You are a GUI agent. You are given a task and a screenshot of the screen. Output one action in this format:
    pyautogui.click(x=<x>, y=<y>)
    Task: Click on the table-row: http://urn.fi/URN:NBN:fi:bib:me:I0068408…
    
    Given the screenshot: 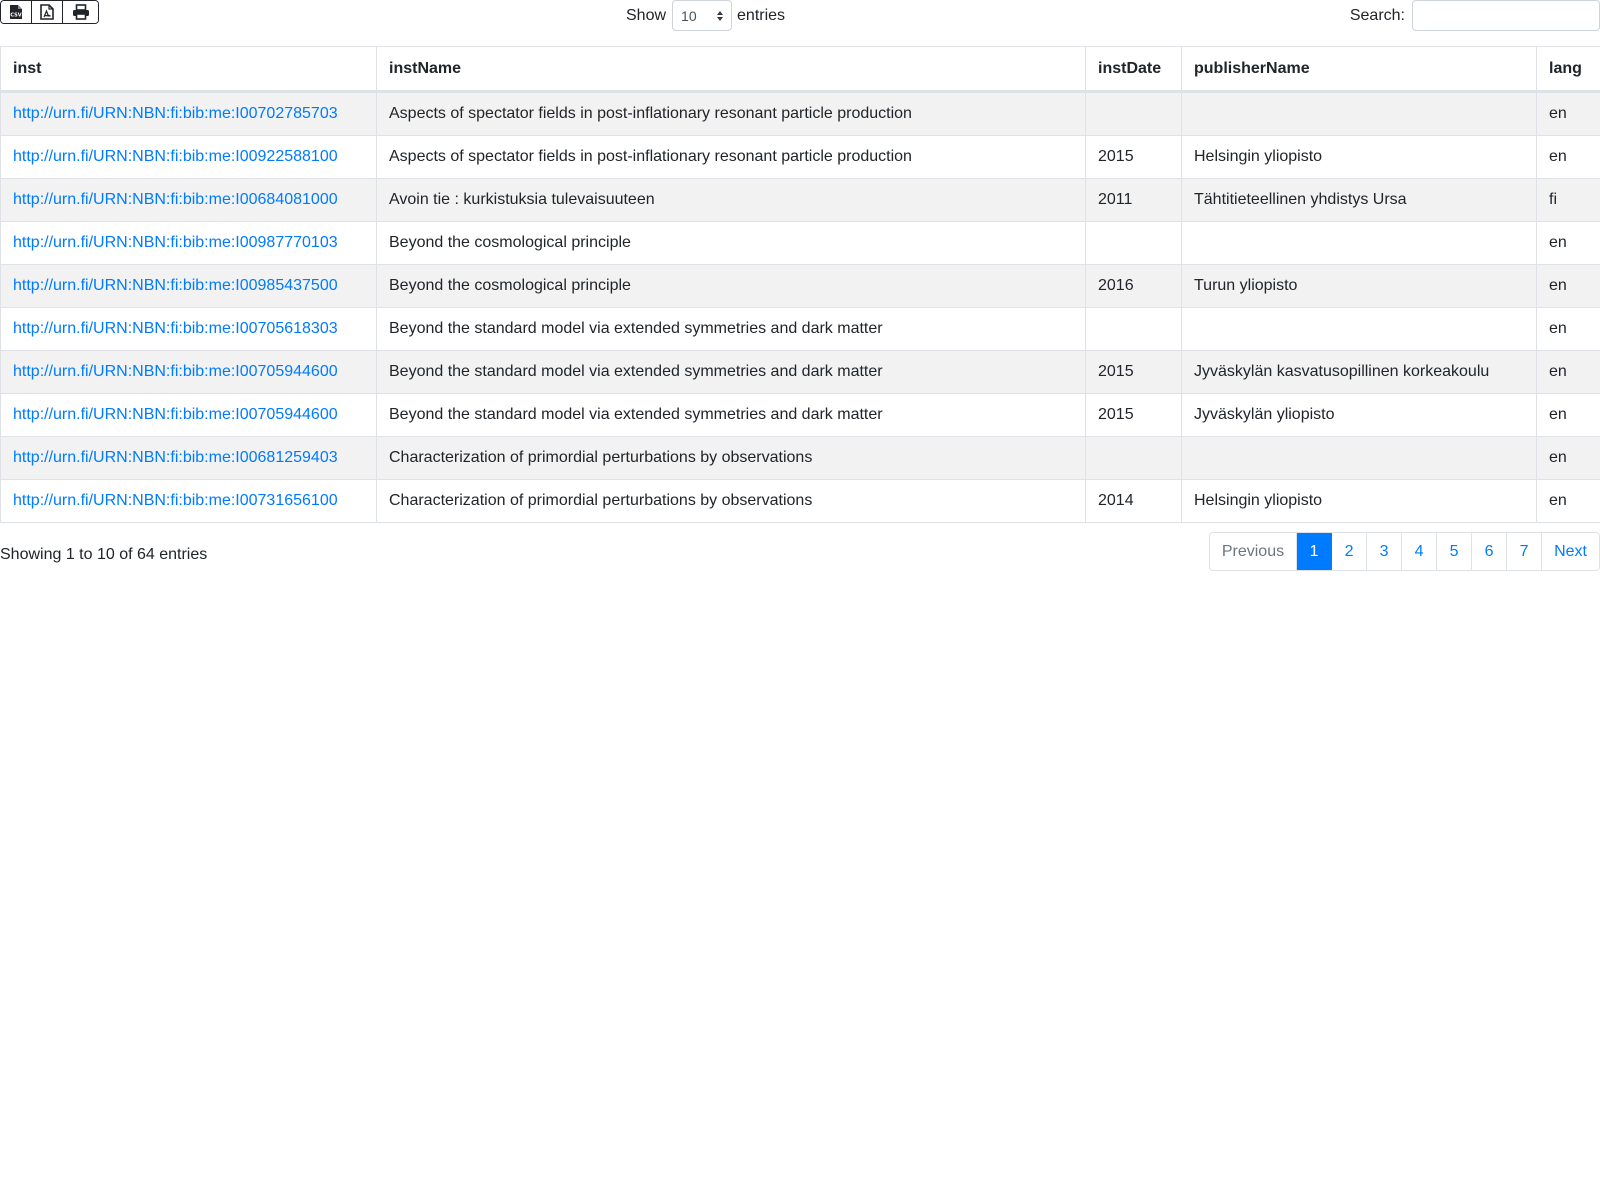 What is the action you would take?
    pyautogui.click(x=800, y=200)
    